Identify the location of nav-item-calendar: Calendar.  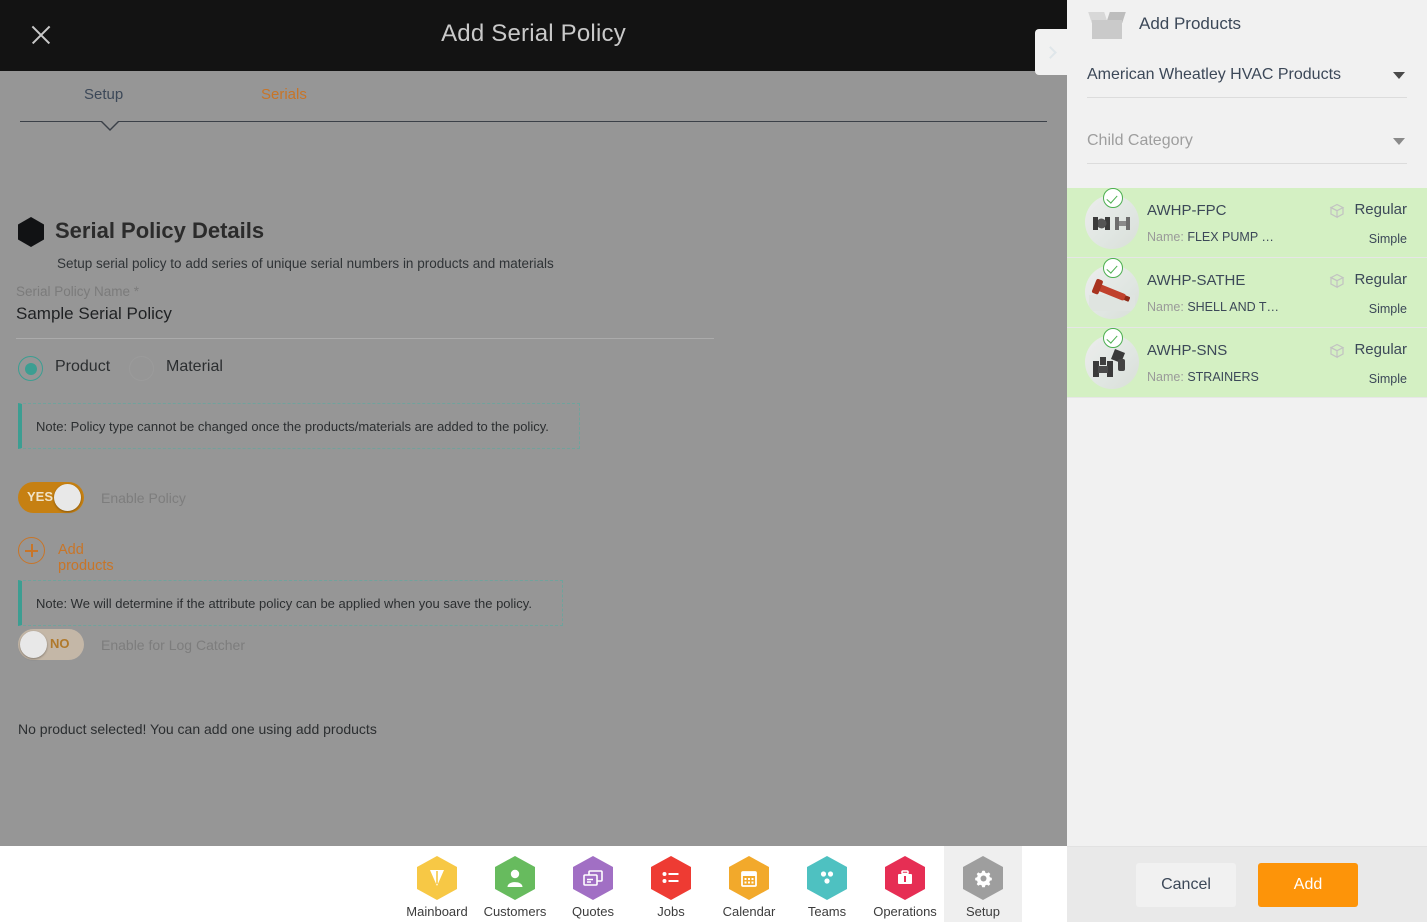
(749, 884).